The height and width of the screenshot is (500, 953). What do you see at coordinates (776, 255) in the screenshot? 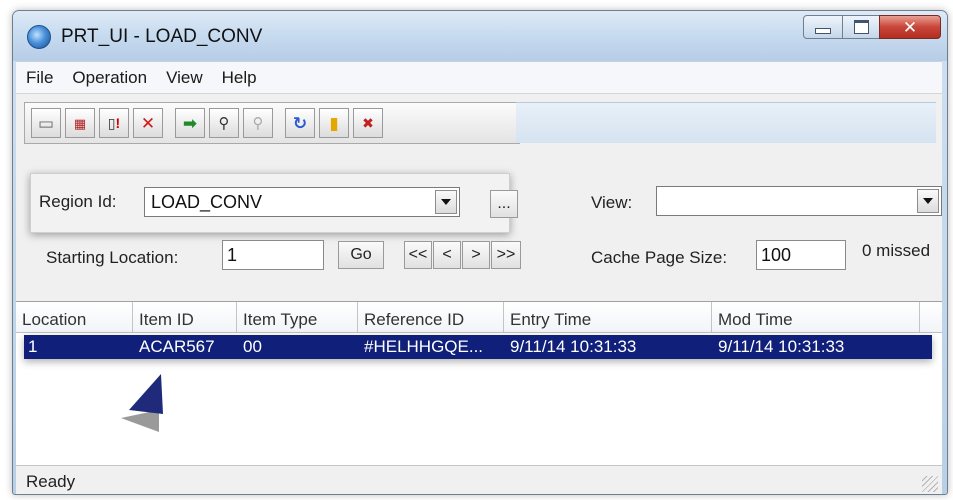
I see `cache-page-size-value: 100` at bounding box center [776, 255].